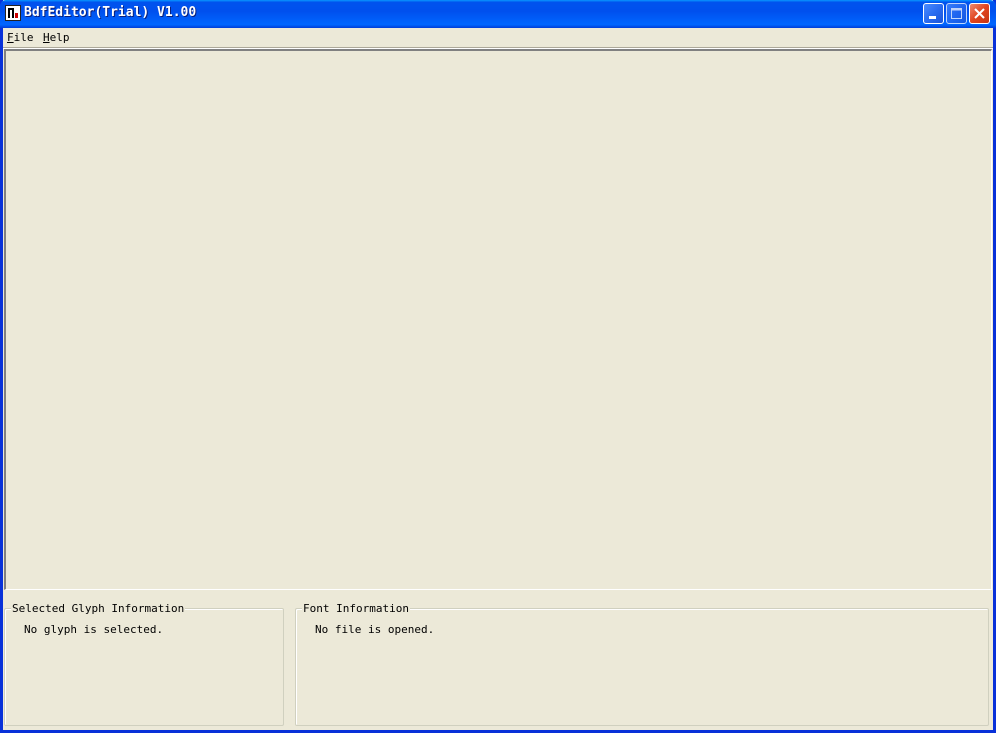 The height and width of the screenshot is (733, 996). I want to click on window-title: BdfEditor(Trial) V1.00, so click(110, 12).